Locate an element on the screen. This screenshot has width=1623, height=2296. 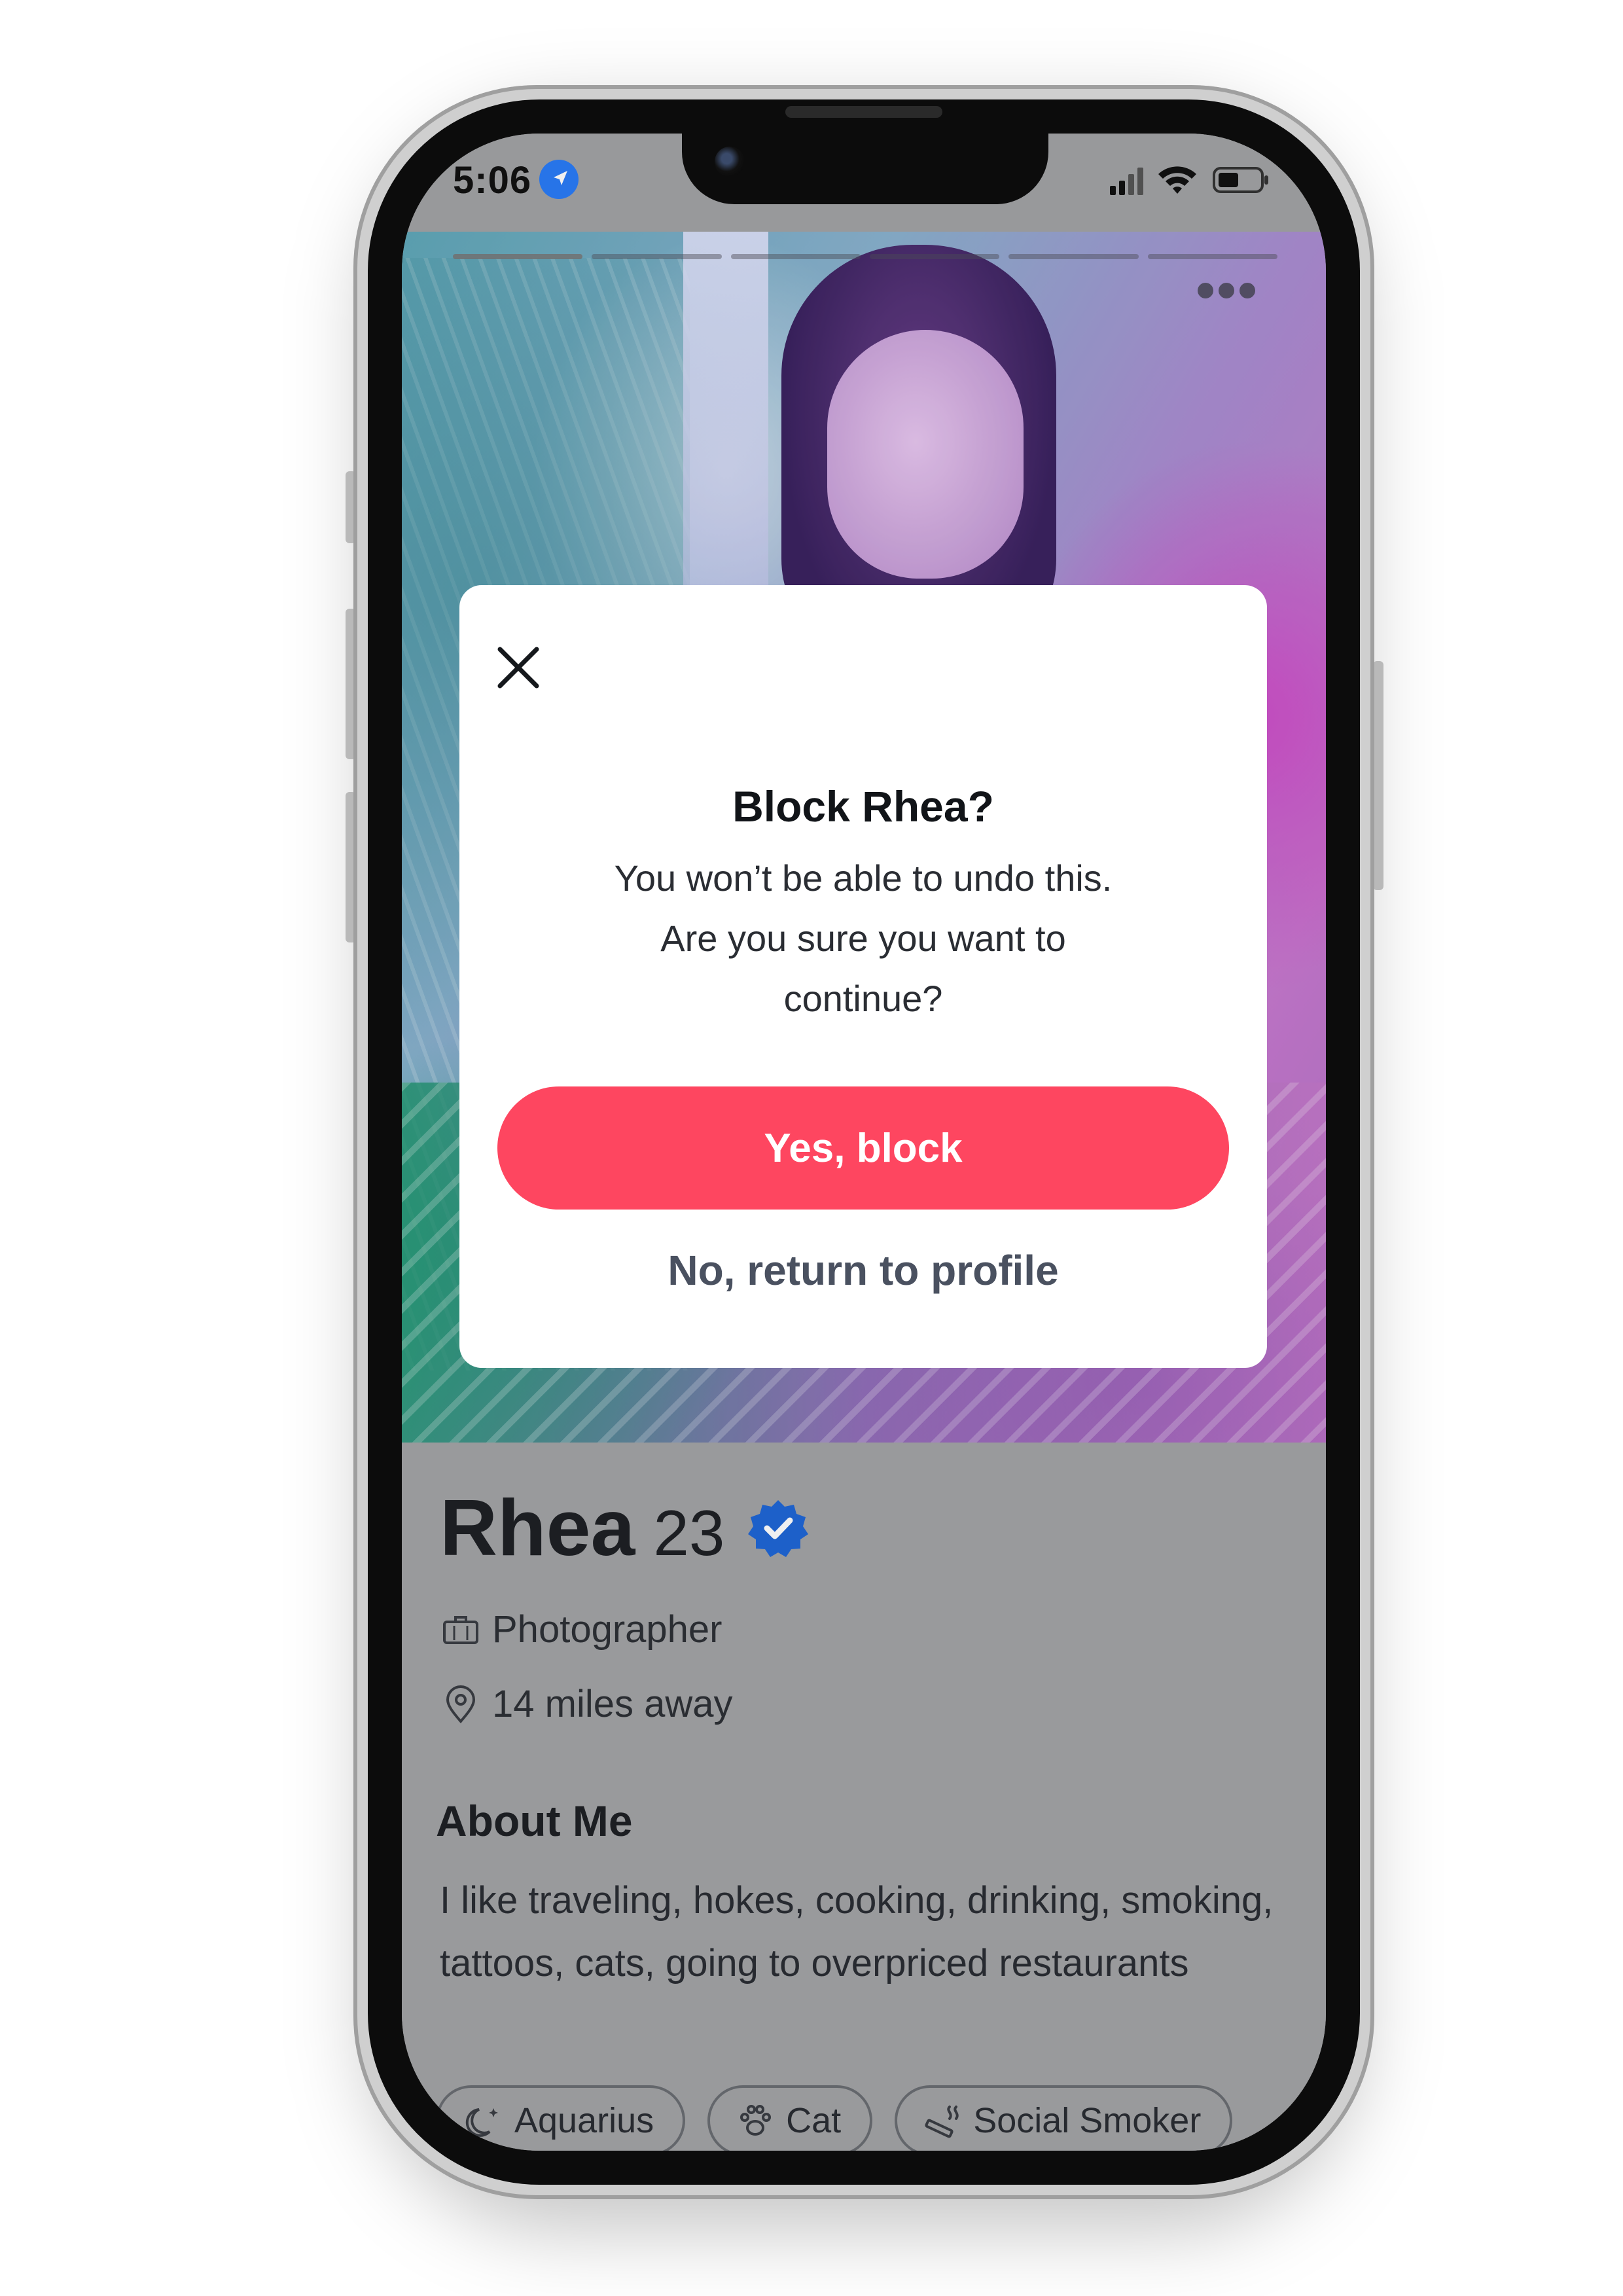
photo-wall is located at coordinates (725, 415).